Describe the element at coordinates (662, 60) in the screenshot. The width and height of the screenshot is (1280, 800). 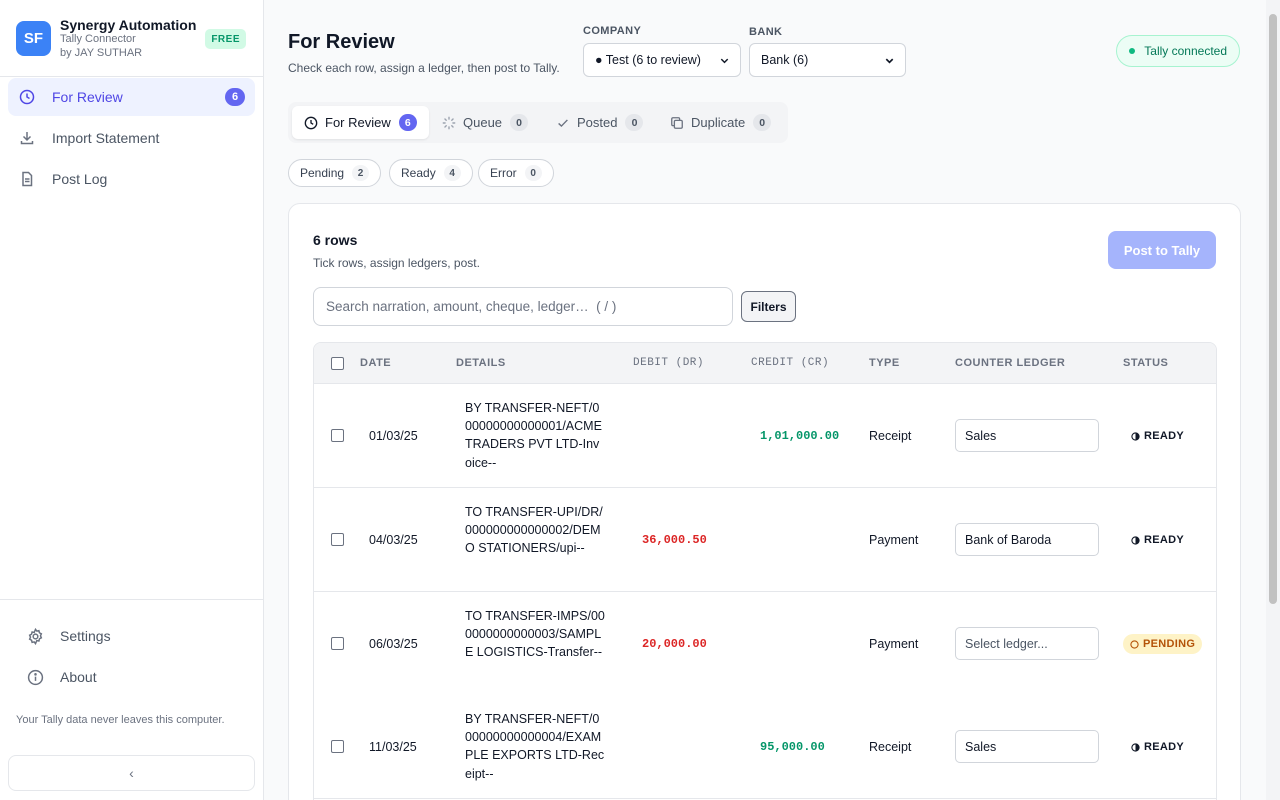
I see `company-select: ● Test (6 to review)` at that location.